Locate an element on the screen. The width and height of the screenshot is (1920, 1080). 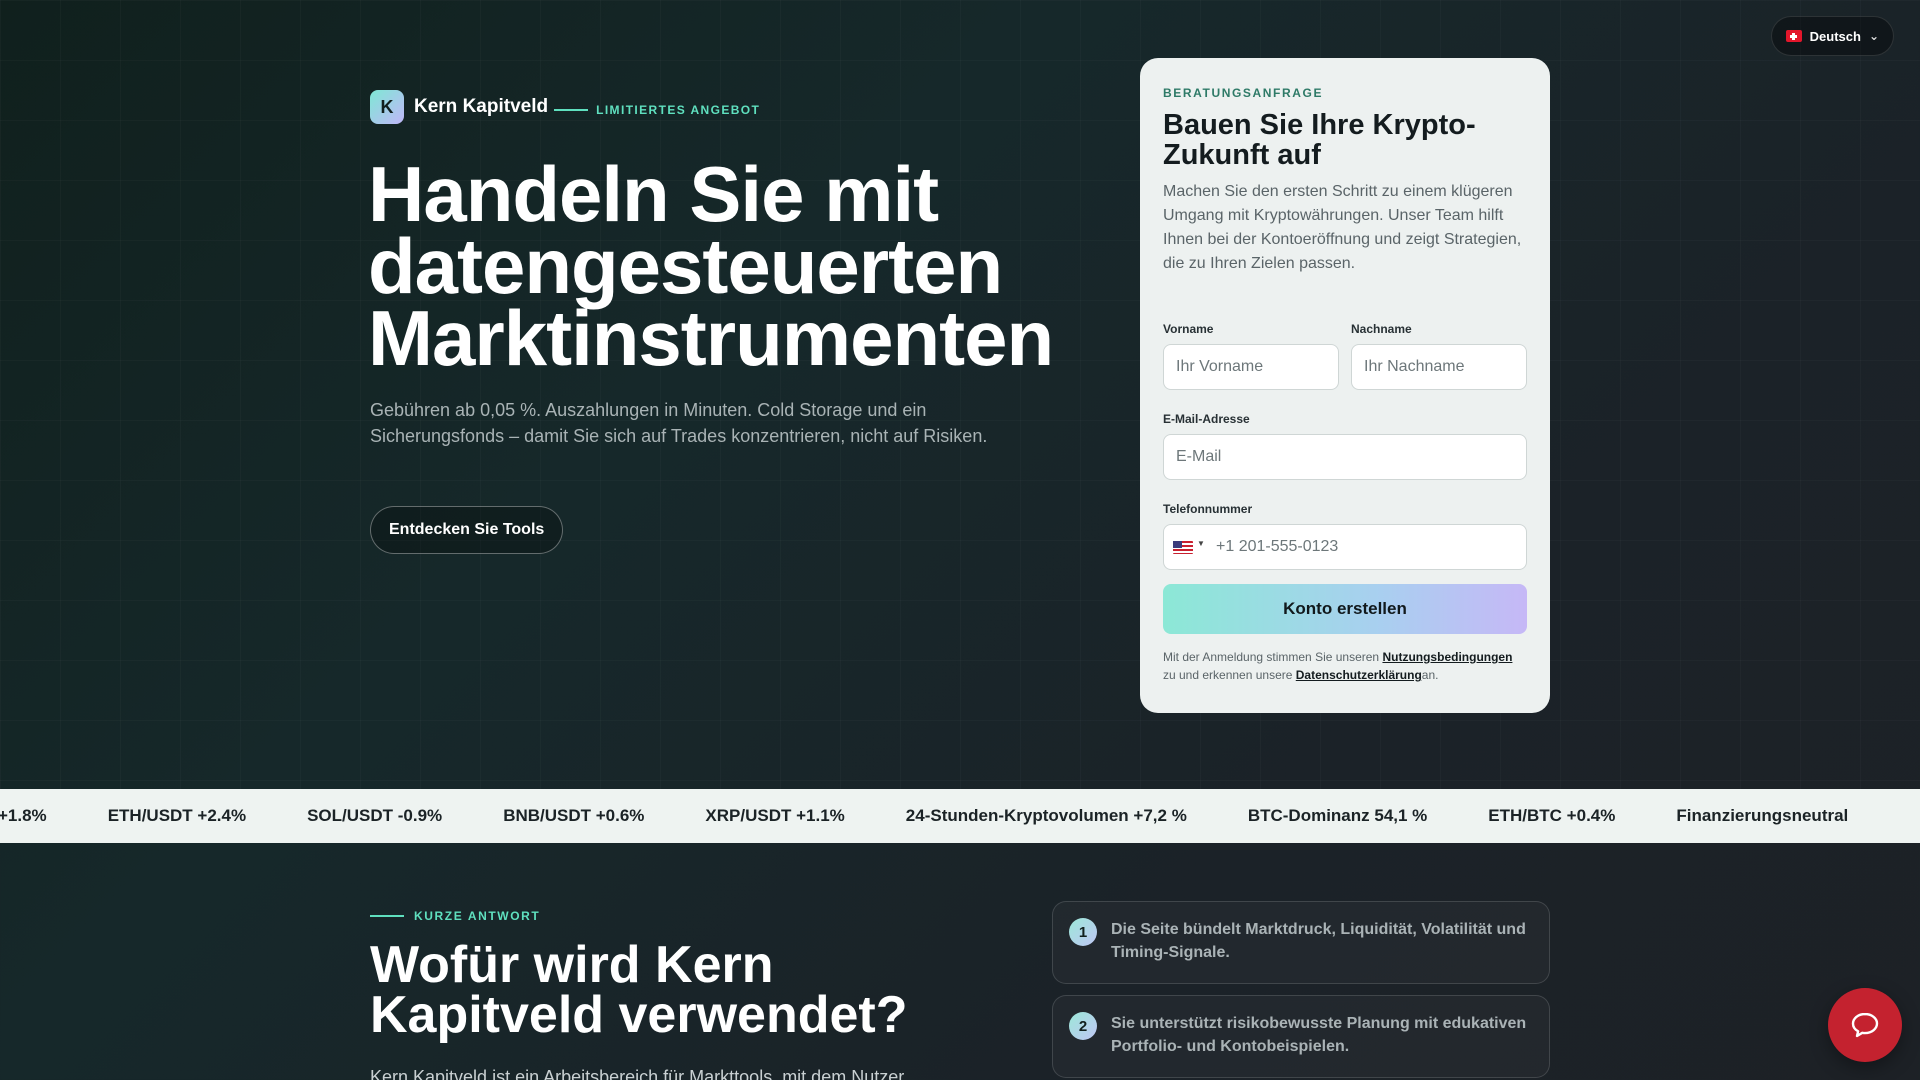
card-title: Bauen Sie Ihre Krypto-Zukunft auf is located at coordinates (1319, 140).